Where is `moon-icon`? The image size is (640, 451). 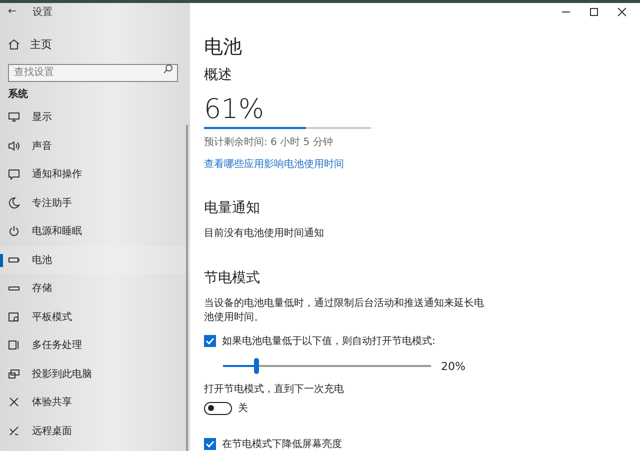
moon-icon is located at coordinates (14, 202).